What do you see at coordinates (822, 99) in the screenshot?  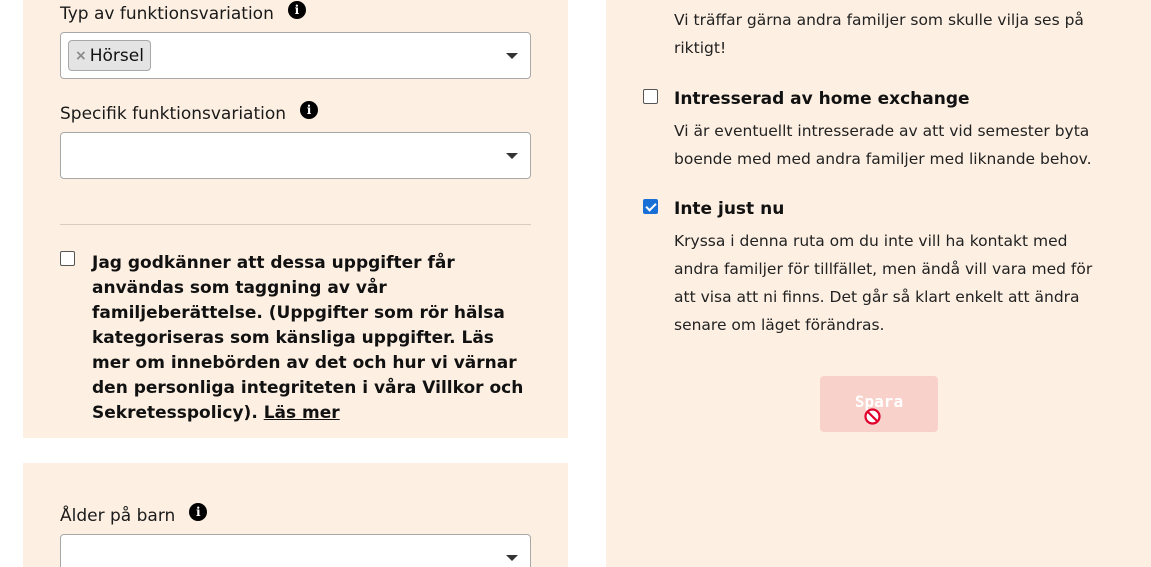 I see `home-exchange-title: Intresserad av home exchange` at bounding box center [822, 99].